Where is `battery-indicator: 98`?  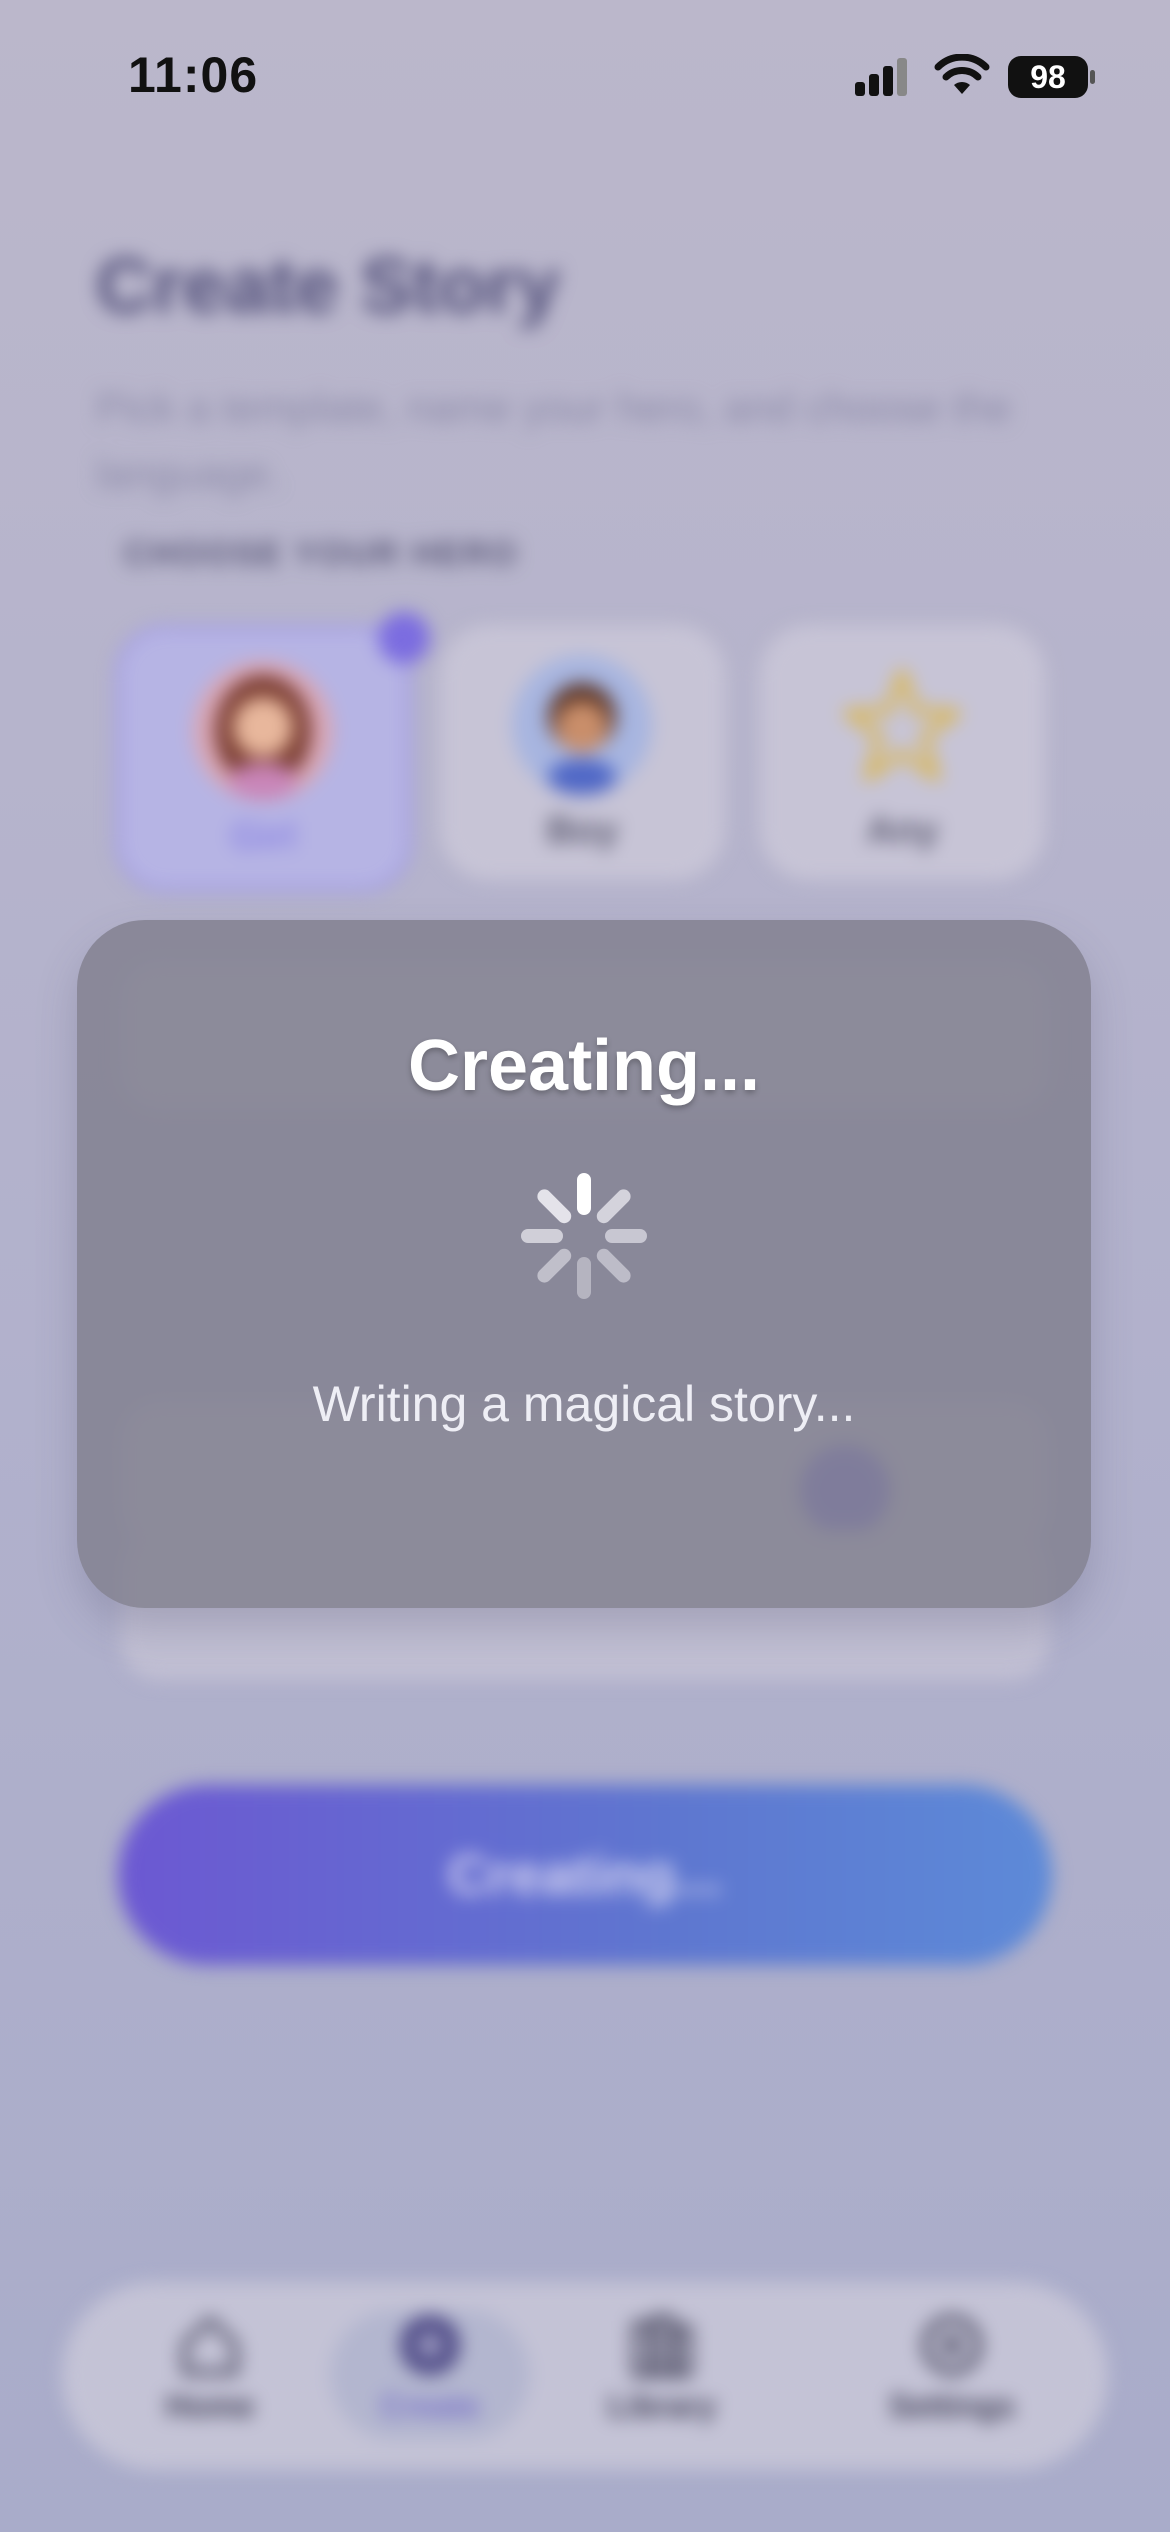
battery-indicator: 98 is located at coordinates (1048, 77).